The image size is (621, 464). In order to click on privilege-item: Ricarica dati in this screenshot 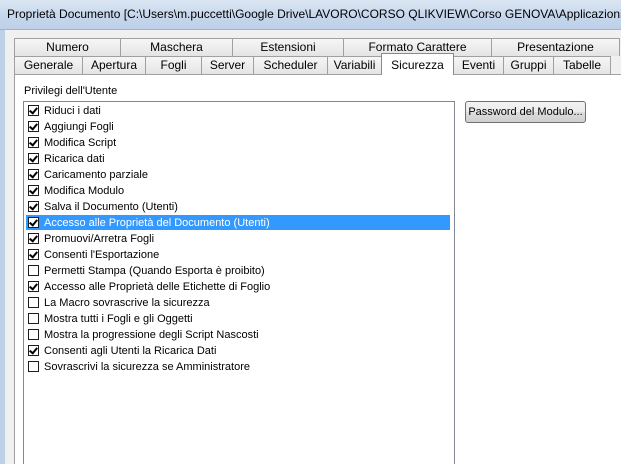, I will do `click(238, 158)`.